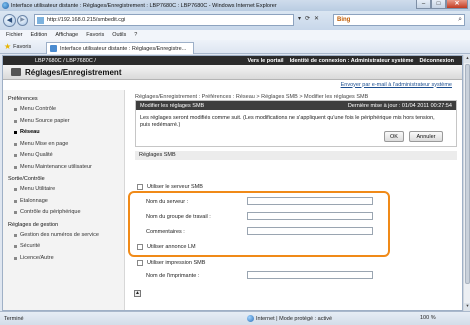  I want to click on use-smb-server-checkbox, so click(140, 186).